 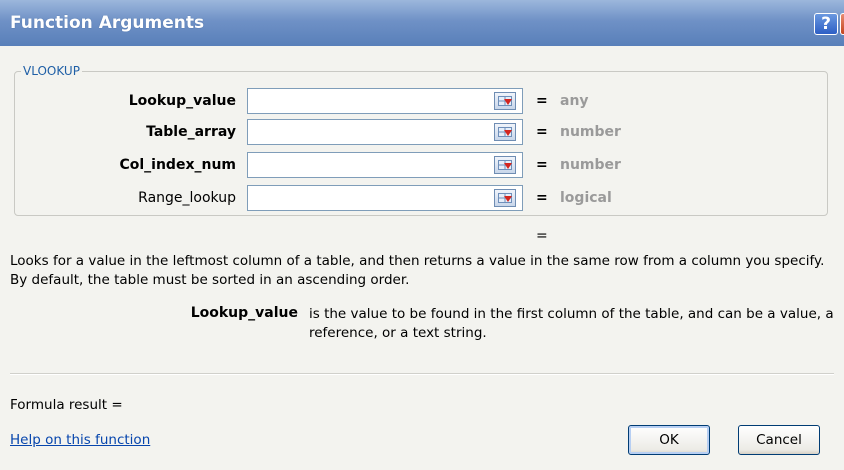 I want to click on cancel-button: Cancel, so click(x=779, y=440).